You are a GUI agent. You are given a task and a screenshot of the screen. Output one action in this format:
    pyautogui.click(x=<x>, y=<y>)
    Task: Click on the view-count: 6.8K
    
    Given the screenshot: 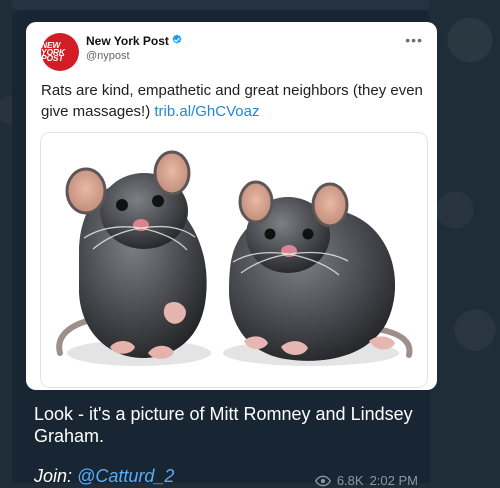 What is the action you would take?
    pyautogui.click(x=350, y=480)
    